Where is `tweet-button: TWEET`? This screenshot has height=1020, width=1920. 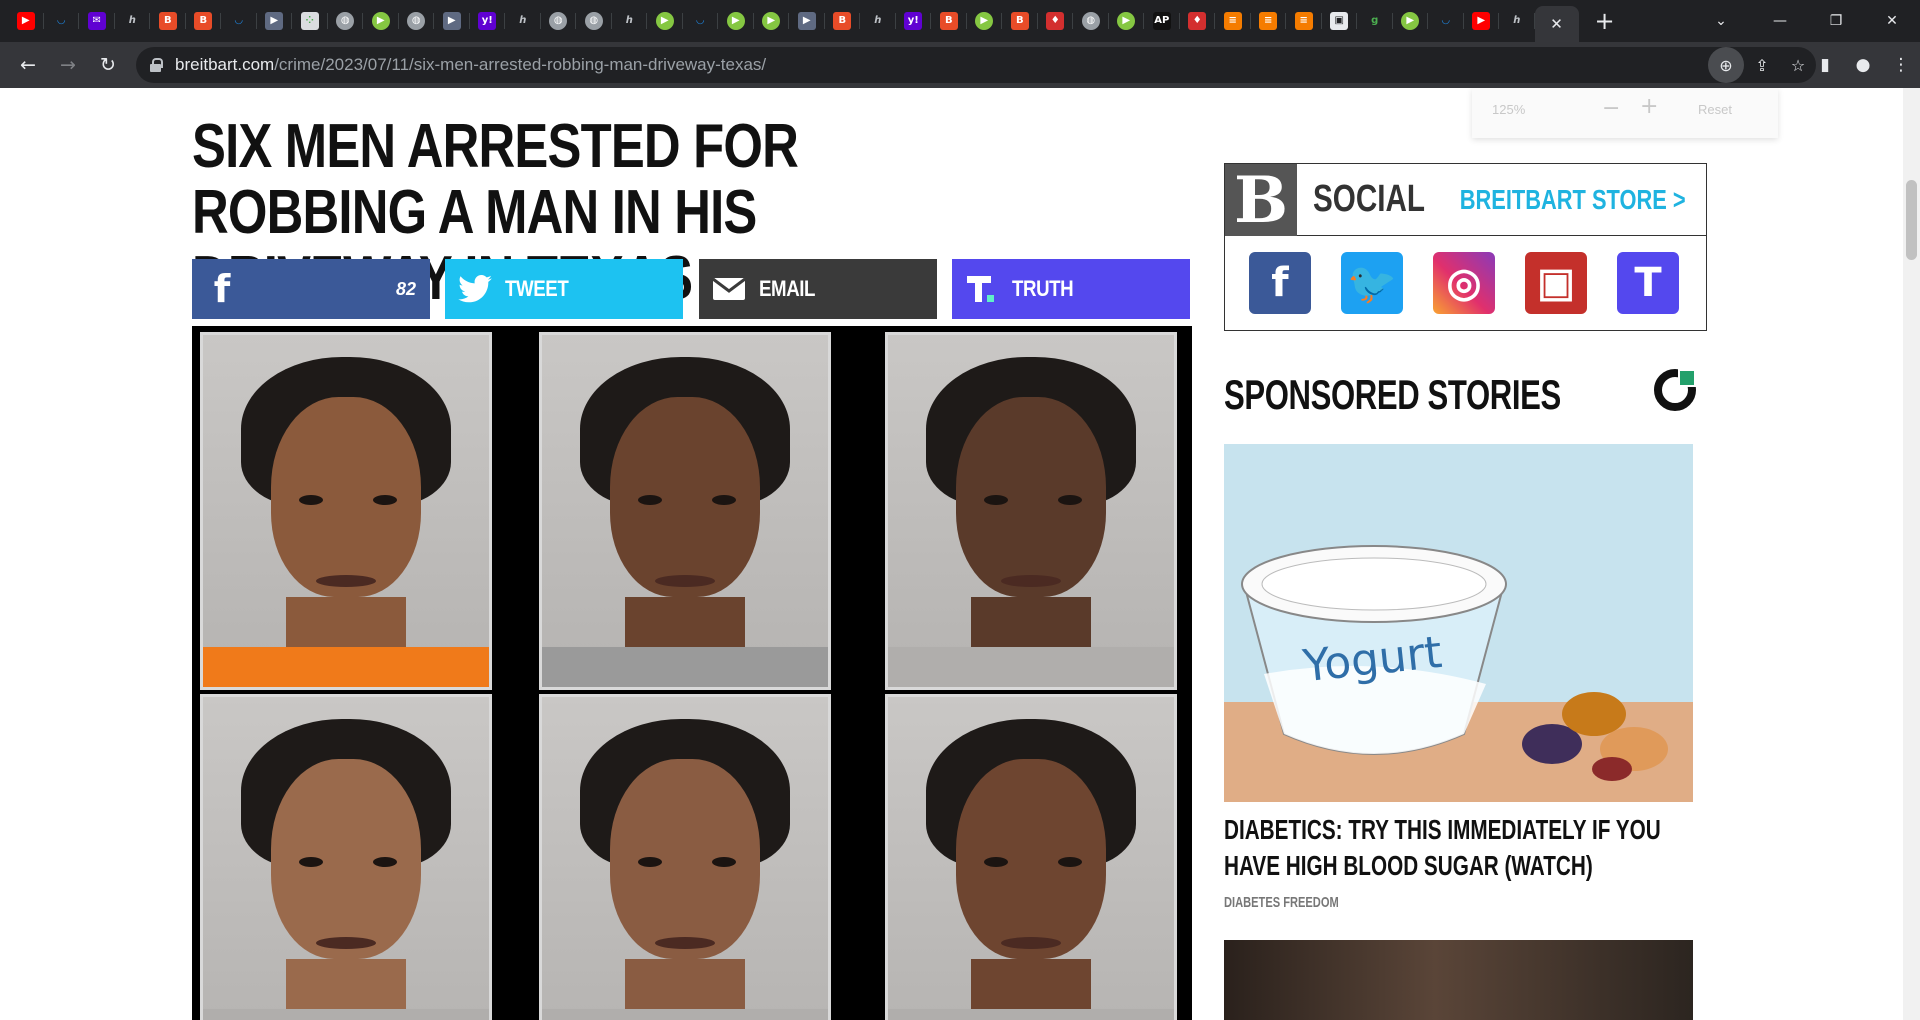 tweet-button: TWEET is located at coordinates (564, 289).